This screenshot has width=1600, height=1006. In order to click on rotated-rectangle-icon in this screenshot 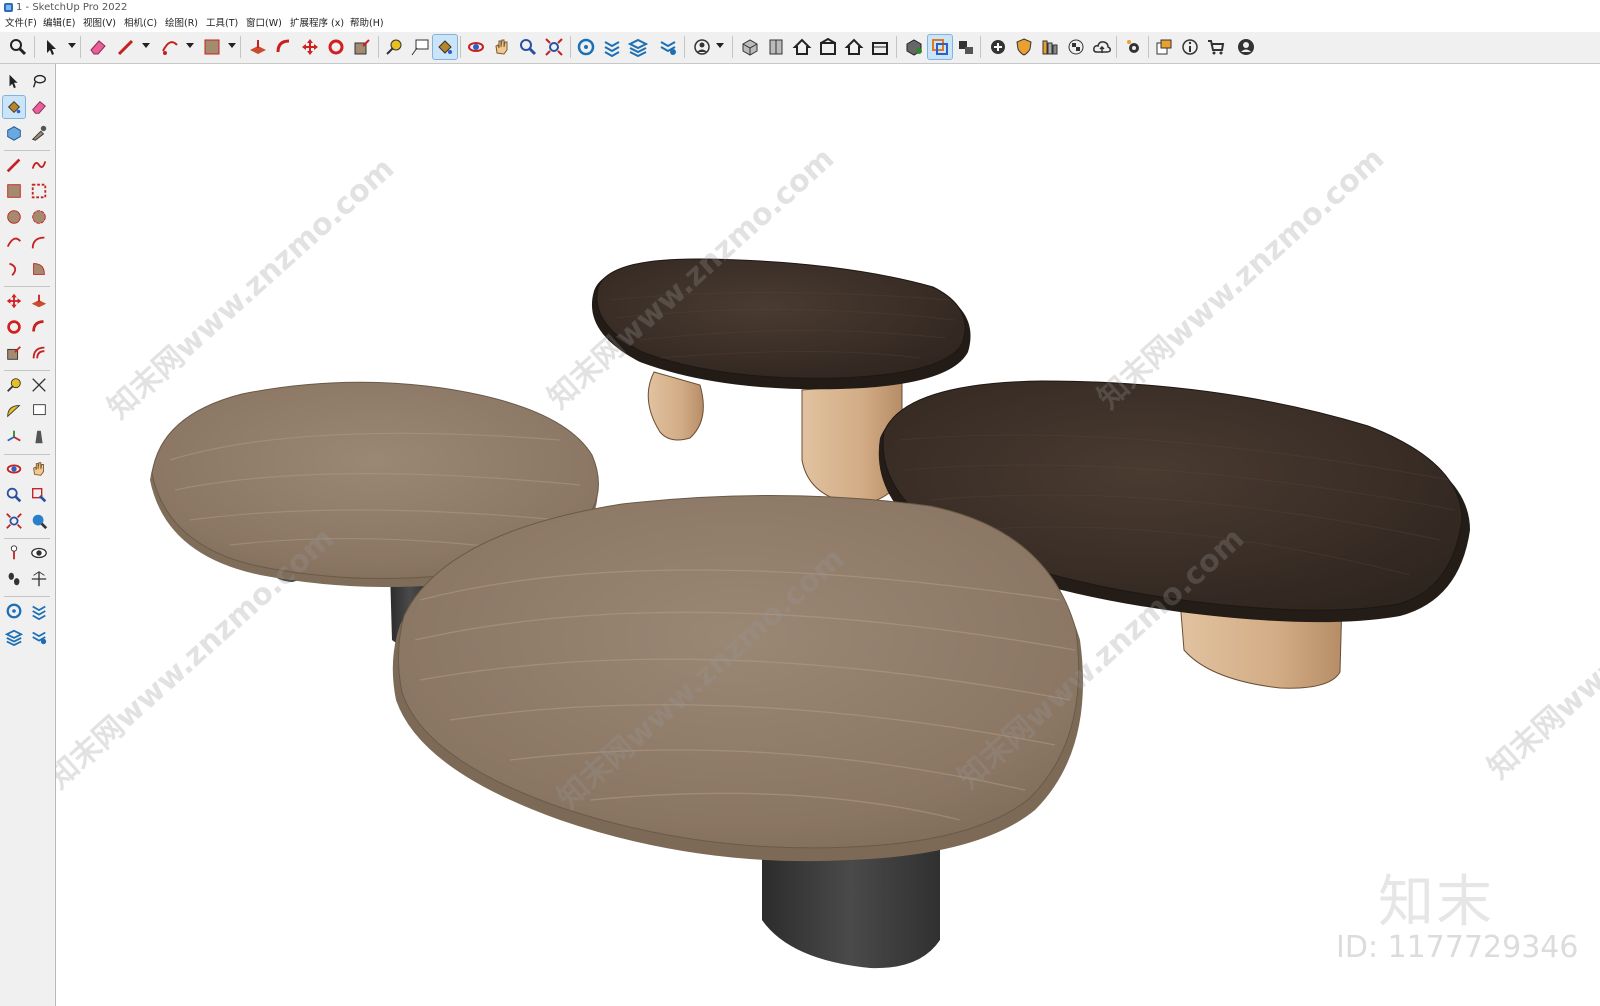, I will do `click(39, 191)`.